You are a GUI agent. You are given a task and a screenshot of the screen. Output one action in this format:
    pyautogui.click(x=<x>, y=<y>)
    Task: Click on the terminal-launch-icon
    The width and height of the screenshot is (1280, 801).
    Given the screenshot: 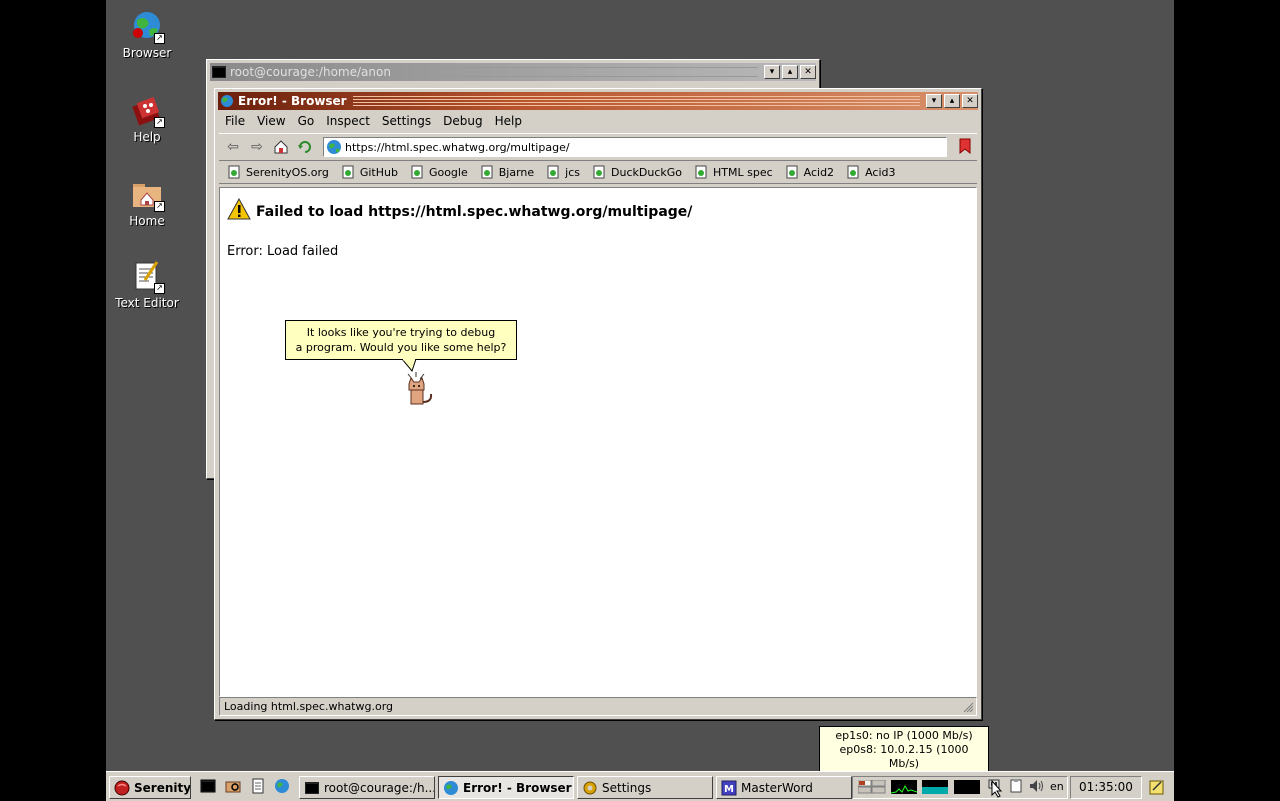 What is the action you would take?
    pyautogui.click(x=208, y=786)
    